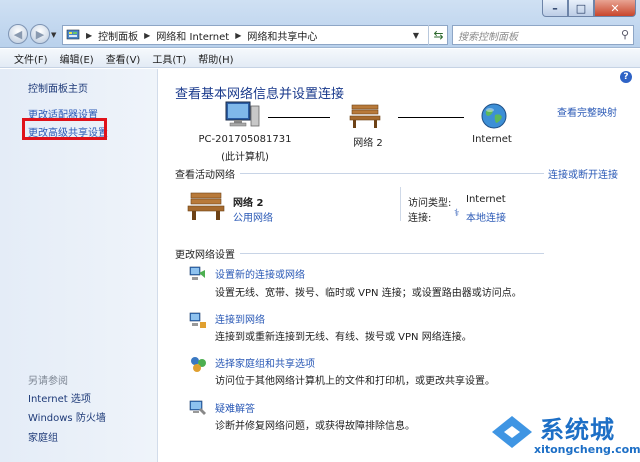  Describe the element at coordinates (420, 218) in the screenshot. I see `connection-label: 连接:` at that location.